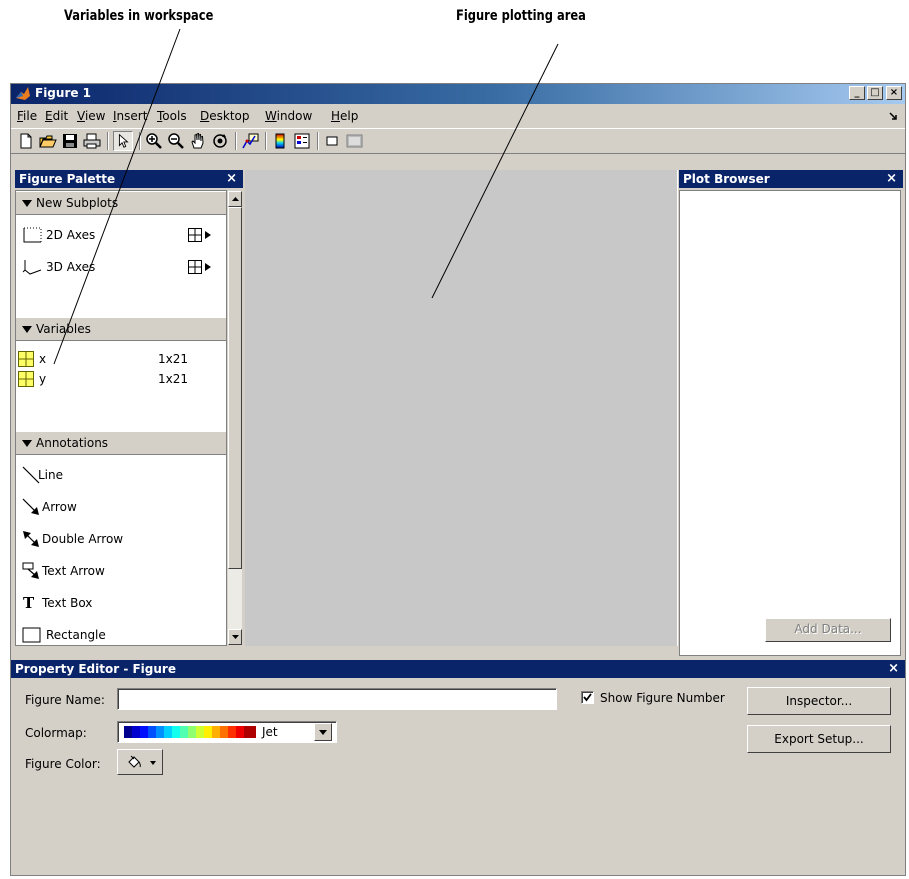 Image resolution: width=909 pixels, height=879 pixels. I want to click on save-icon, so click(70, 141).